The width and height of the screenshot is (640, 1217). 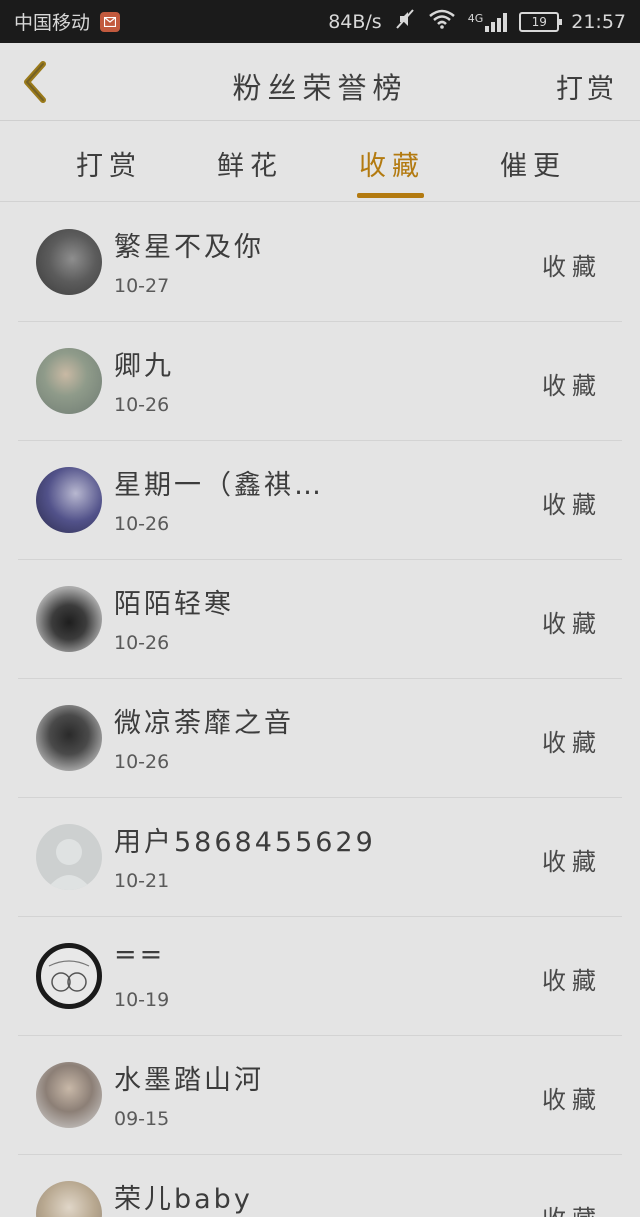 What do you see at coordinates (109, 163) in the screenshot?
I see `tab-reward: 打赏` at bounding box center [109, 163].